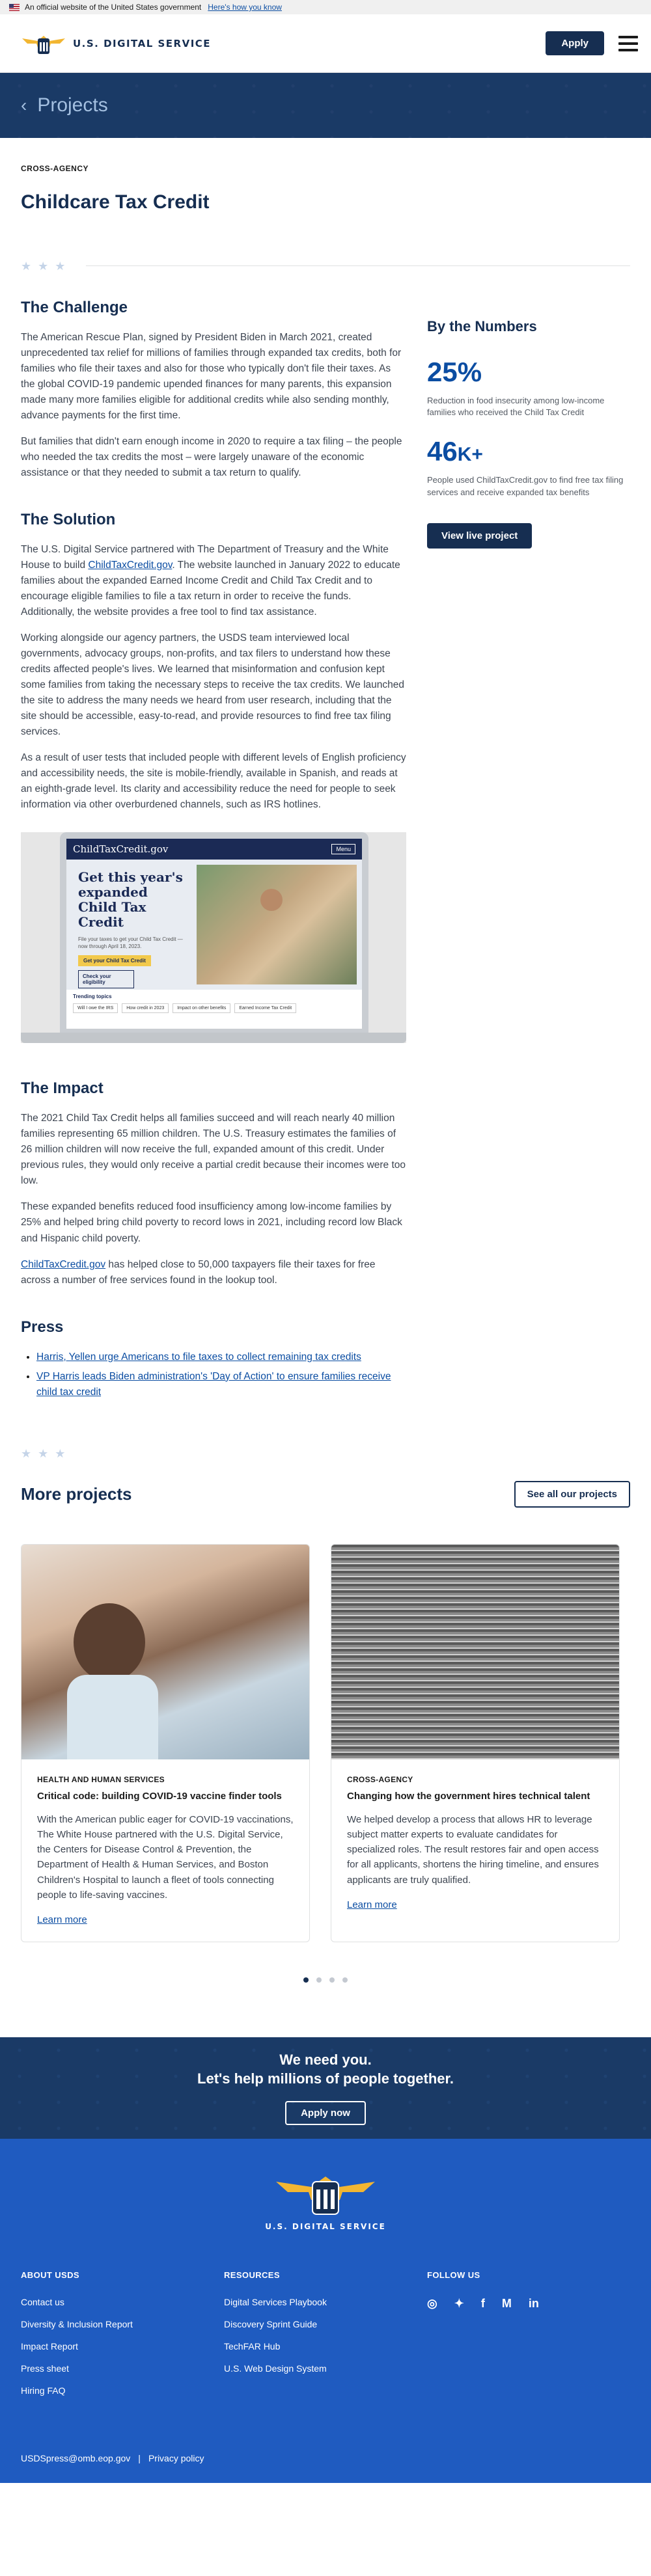  What do you see at coordinates (245, 8) in the screenshot?
I see `heres-how-you-know-link: Here's how you know` at bounding box center [245, 8].